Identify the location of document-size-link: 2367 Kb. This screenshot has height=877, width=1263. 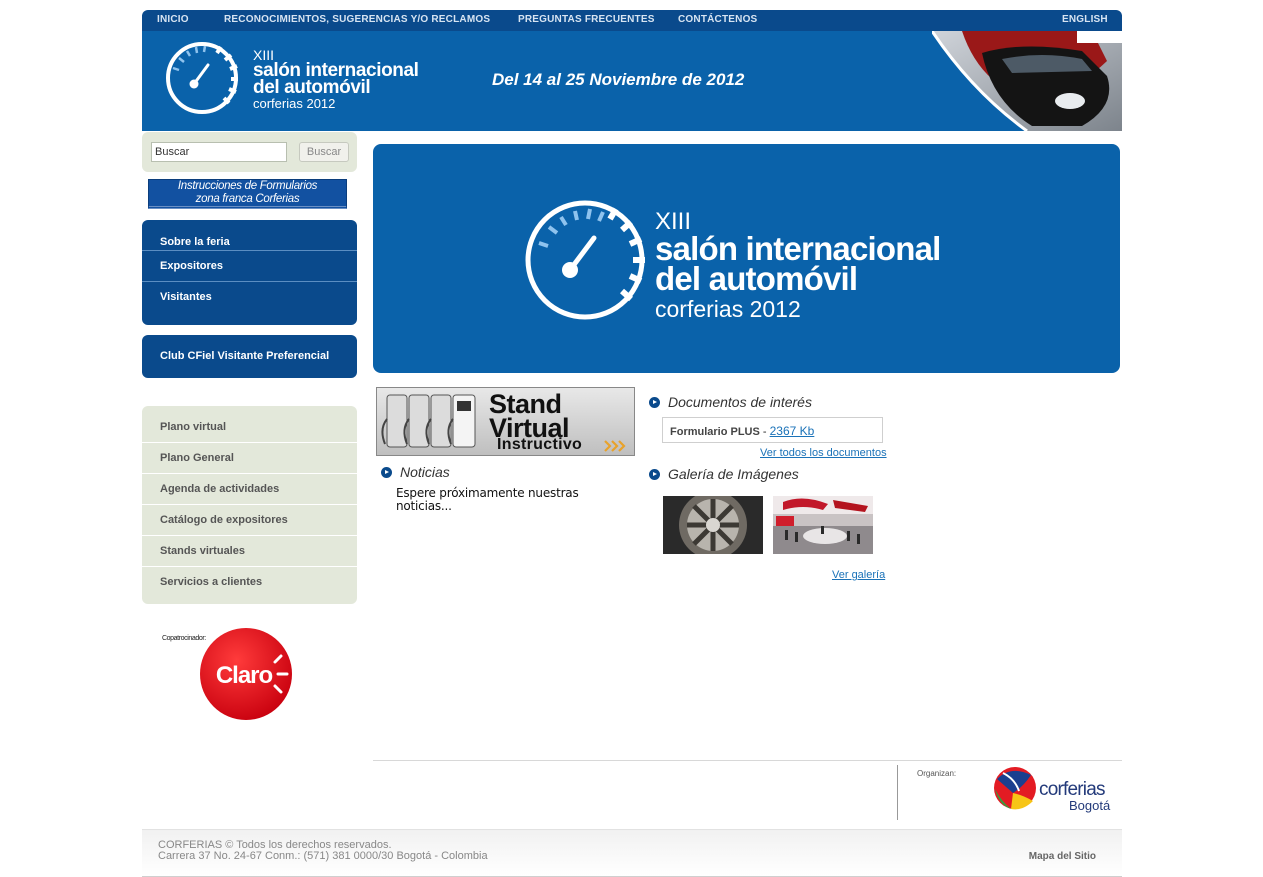
(792, 431).